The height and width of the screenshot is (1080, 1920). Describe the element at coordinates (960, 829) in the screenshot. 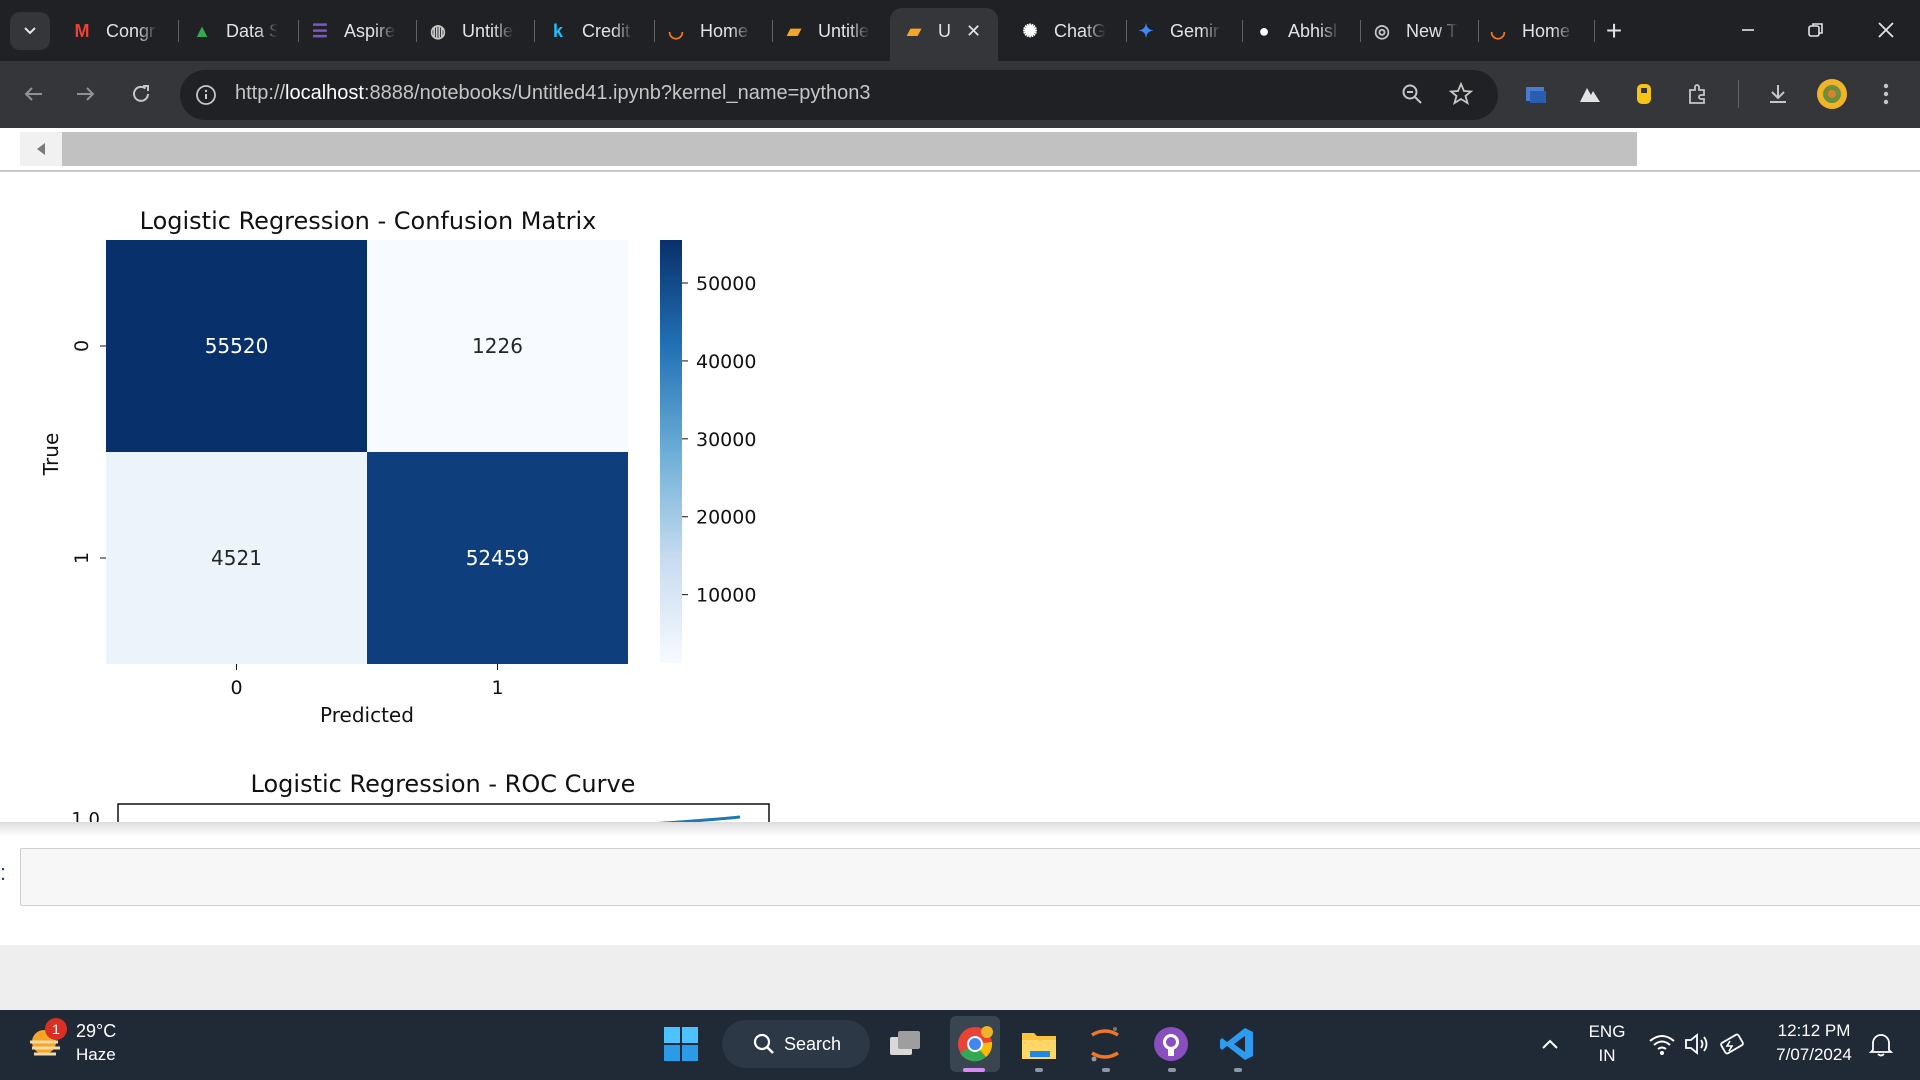

I see `output-bottom-shadow` at that location.